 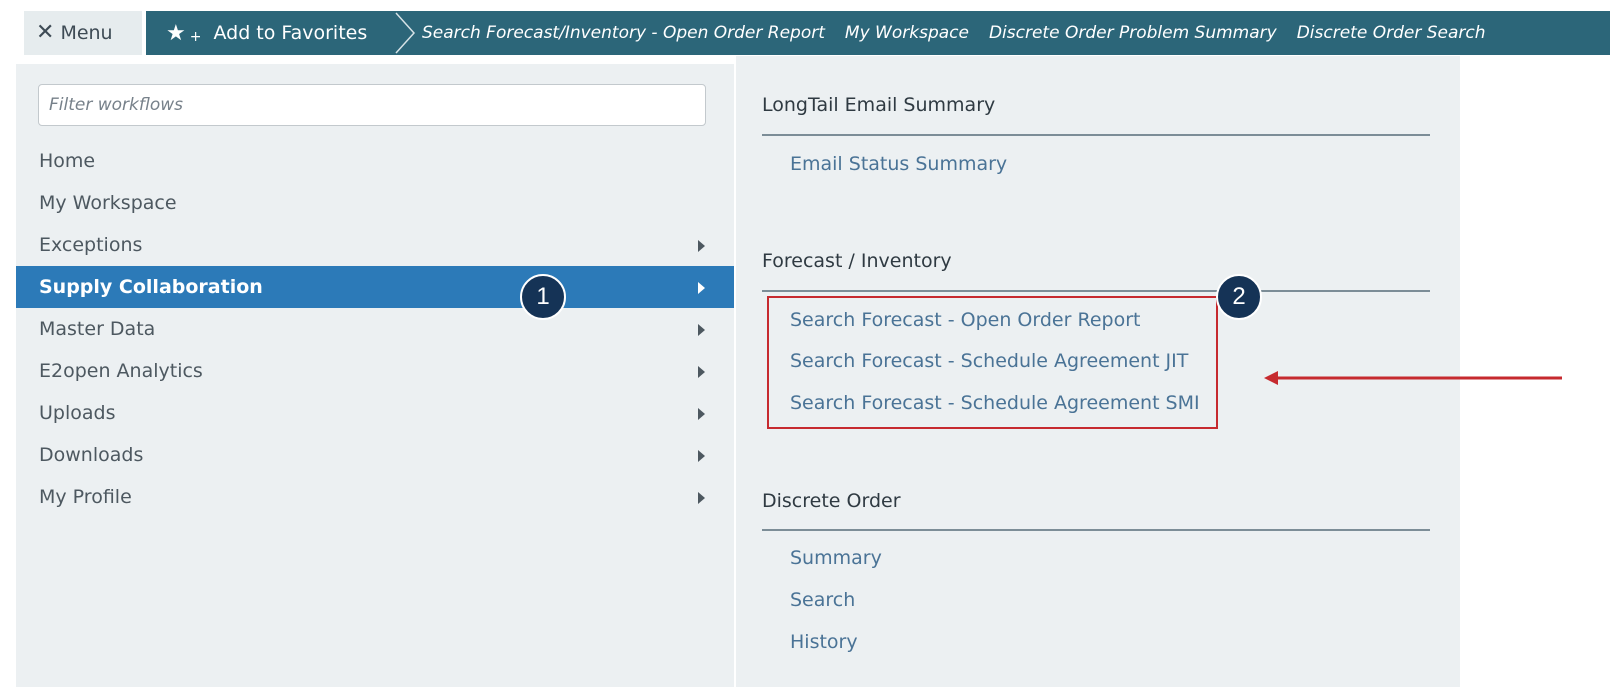 What do you see at coordinates (108, 203) in the screenshot?
I see `menu-item-label: My Workspace` at bounding box center [108, 203].